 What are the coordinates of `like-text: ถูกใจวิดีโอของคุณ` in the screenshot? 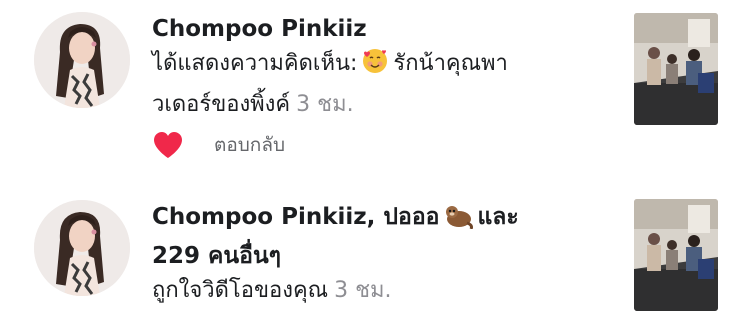 It's located at (240, 290).